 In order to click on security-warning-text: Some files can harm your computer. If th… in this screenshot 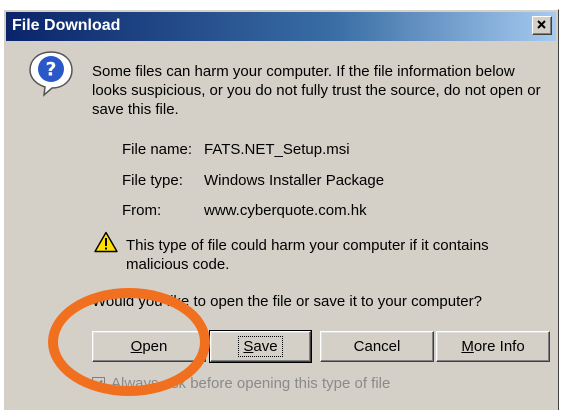, I will do `click(316, 90)`.